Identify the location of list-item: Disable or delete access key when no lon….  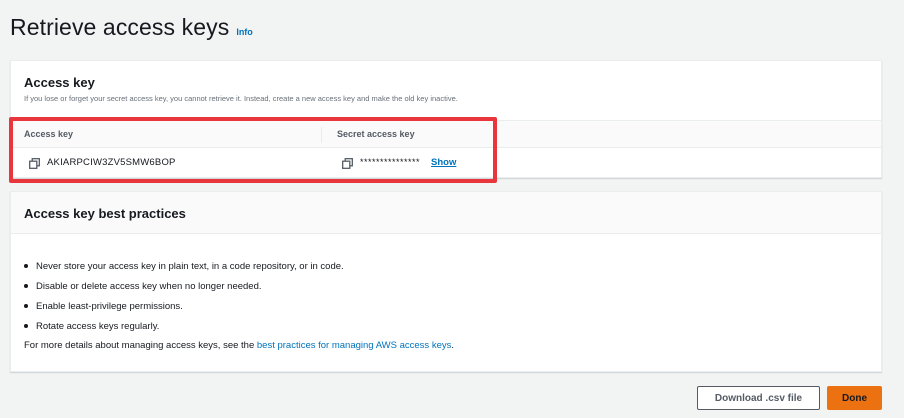
(184, 286).